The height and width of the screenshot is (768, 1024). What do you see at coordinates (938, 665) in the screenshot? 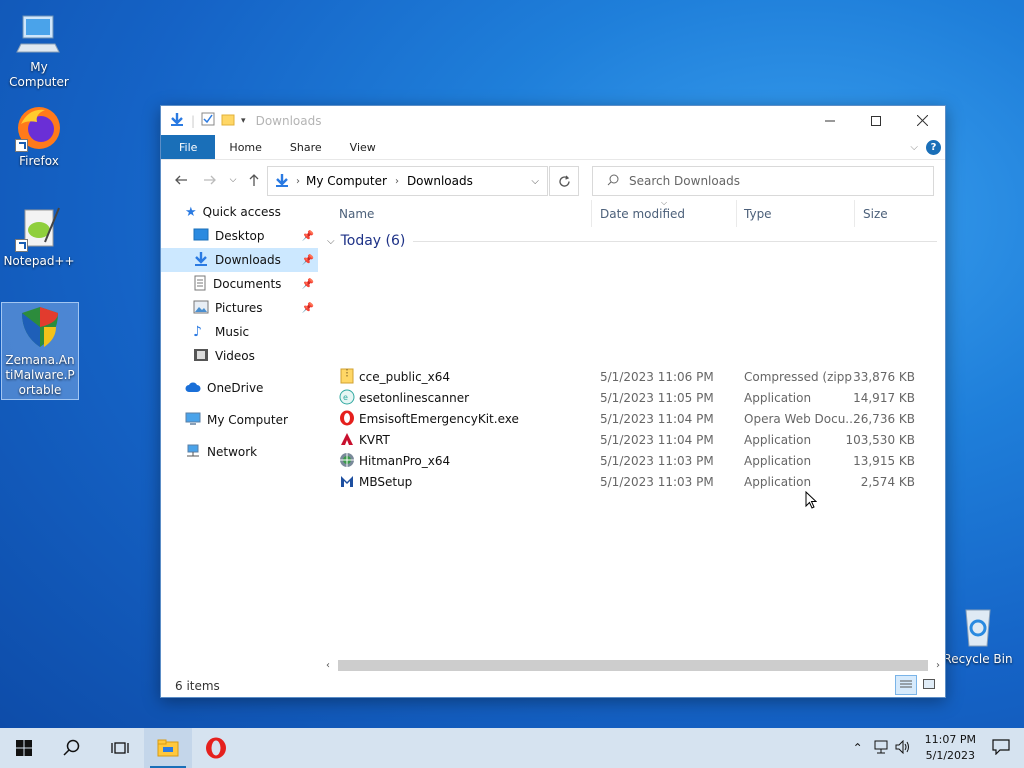
I see `scroll-right-icon: ›` at bounding box center [938, 665].